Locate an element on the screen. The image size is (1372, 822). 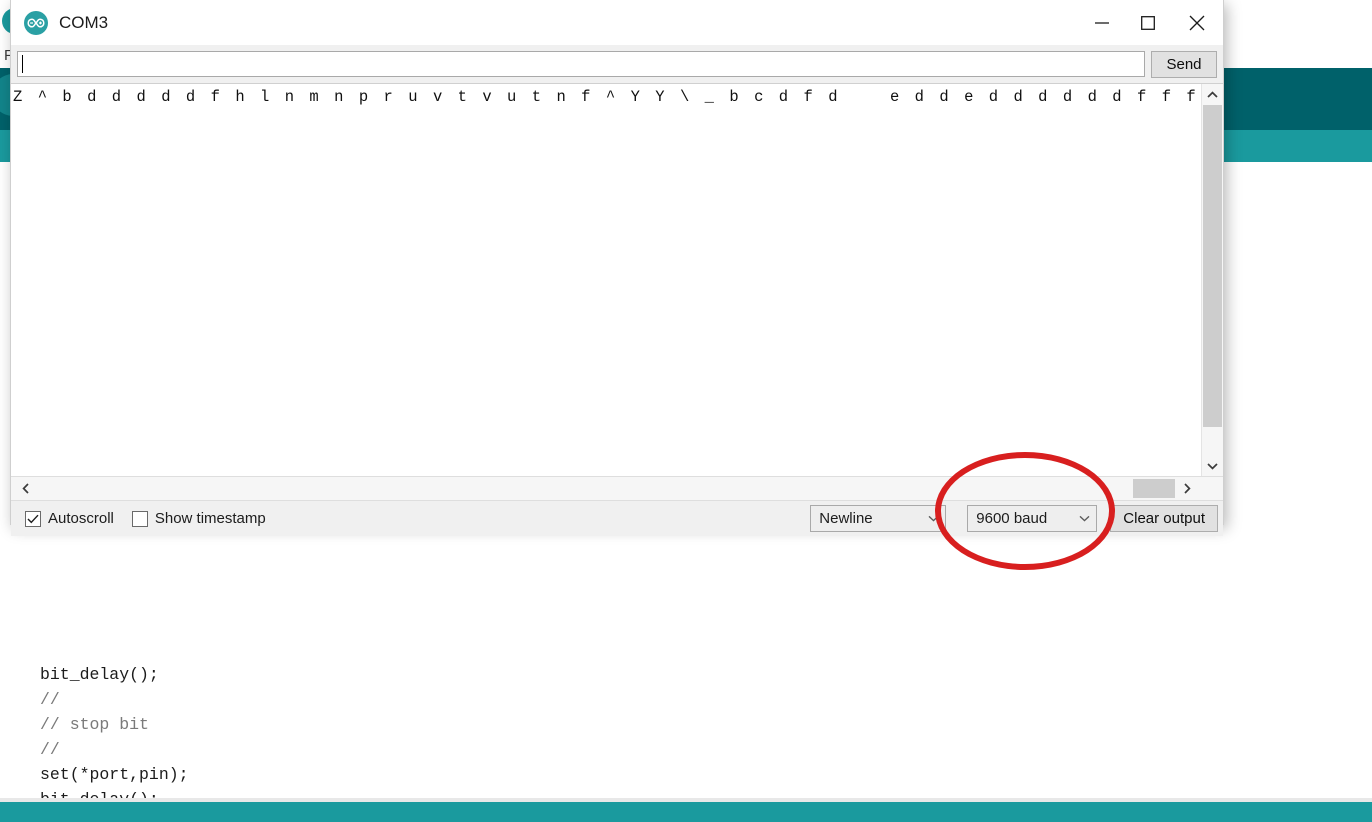
ide-status-bar is located at coordinates (686, 812).